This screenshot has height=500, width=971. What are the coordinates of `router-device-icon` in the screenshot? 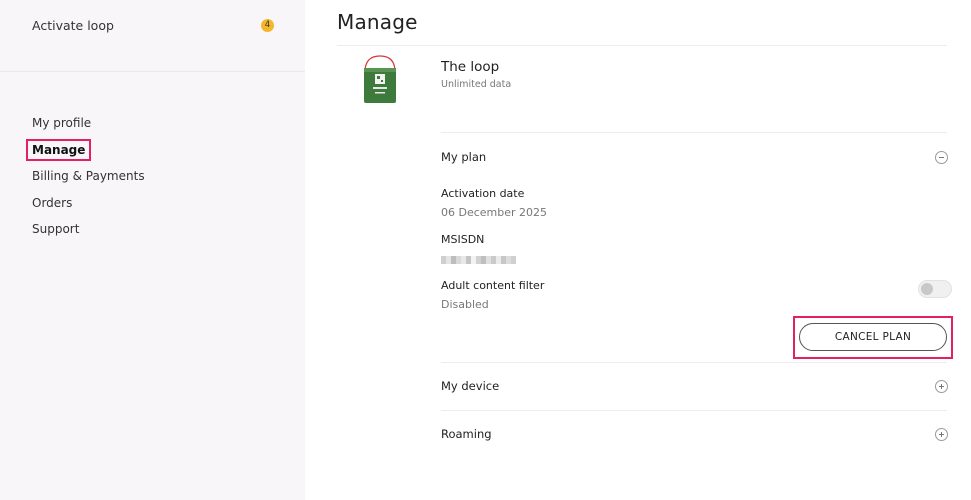 It's located at (380, 79).